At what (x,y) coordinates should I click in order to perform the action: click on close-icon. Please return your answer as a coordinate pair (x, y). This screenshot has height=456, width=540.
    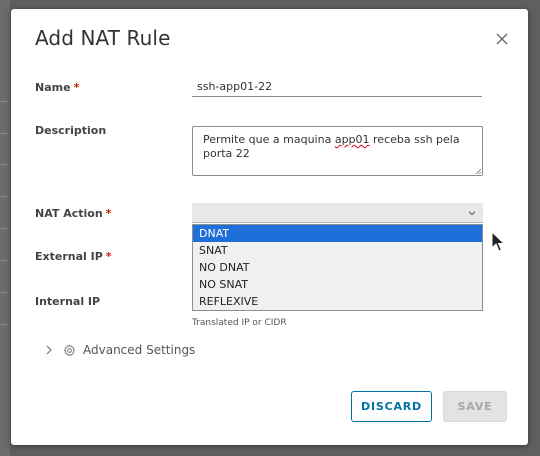
    Looking at the image, I should click on (502, 39).